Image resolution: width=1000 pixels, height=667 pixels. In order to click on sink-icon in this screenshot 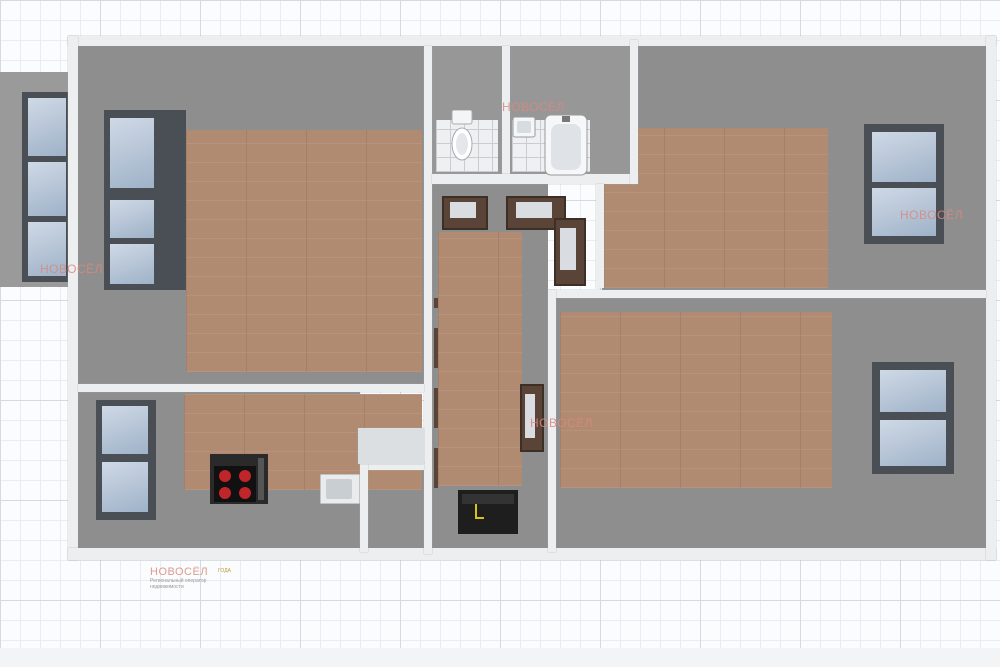, I will do `click(524, 127)`.